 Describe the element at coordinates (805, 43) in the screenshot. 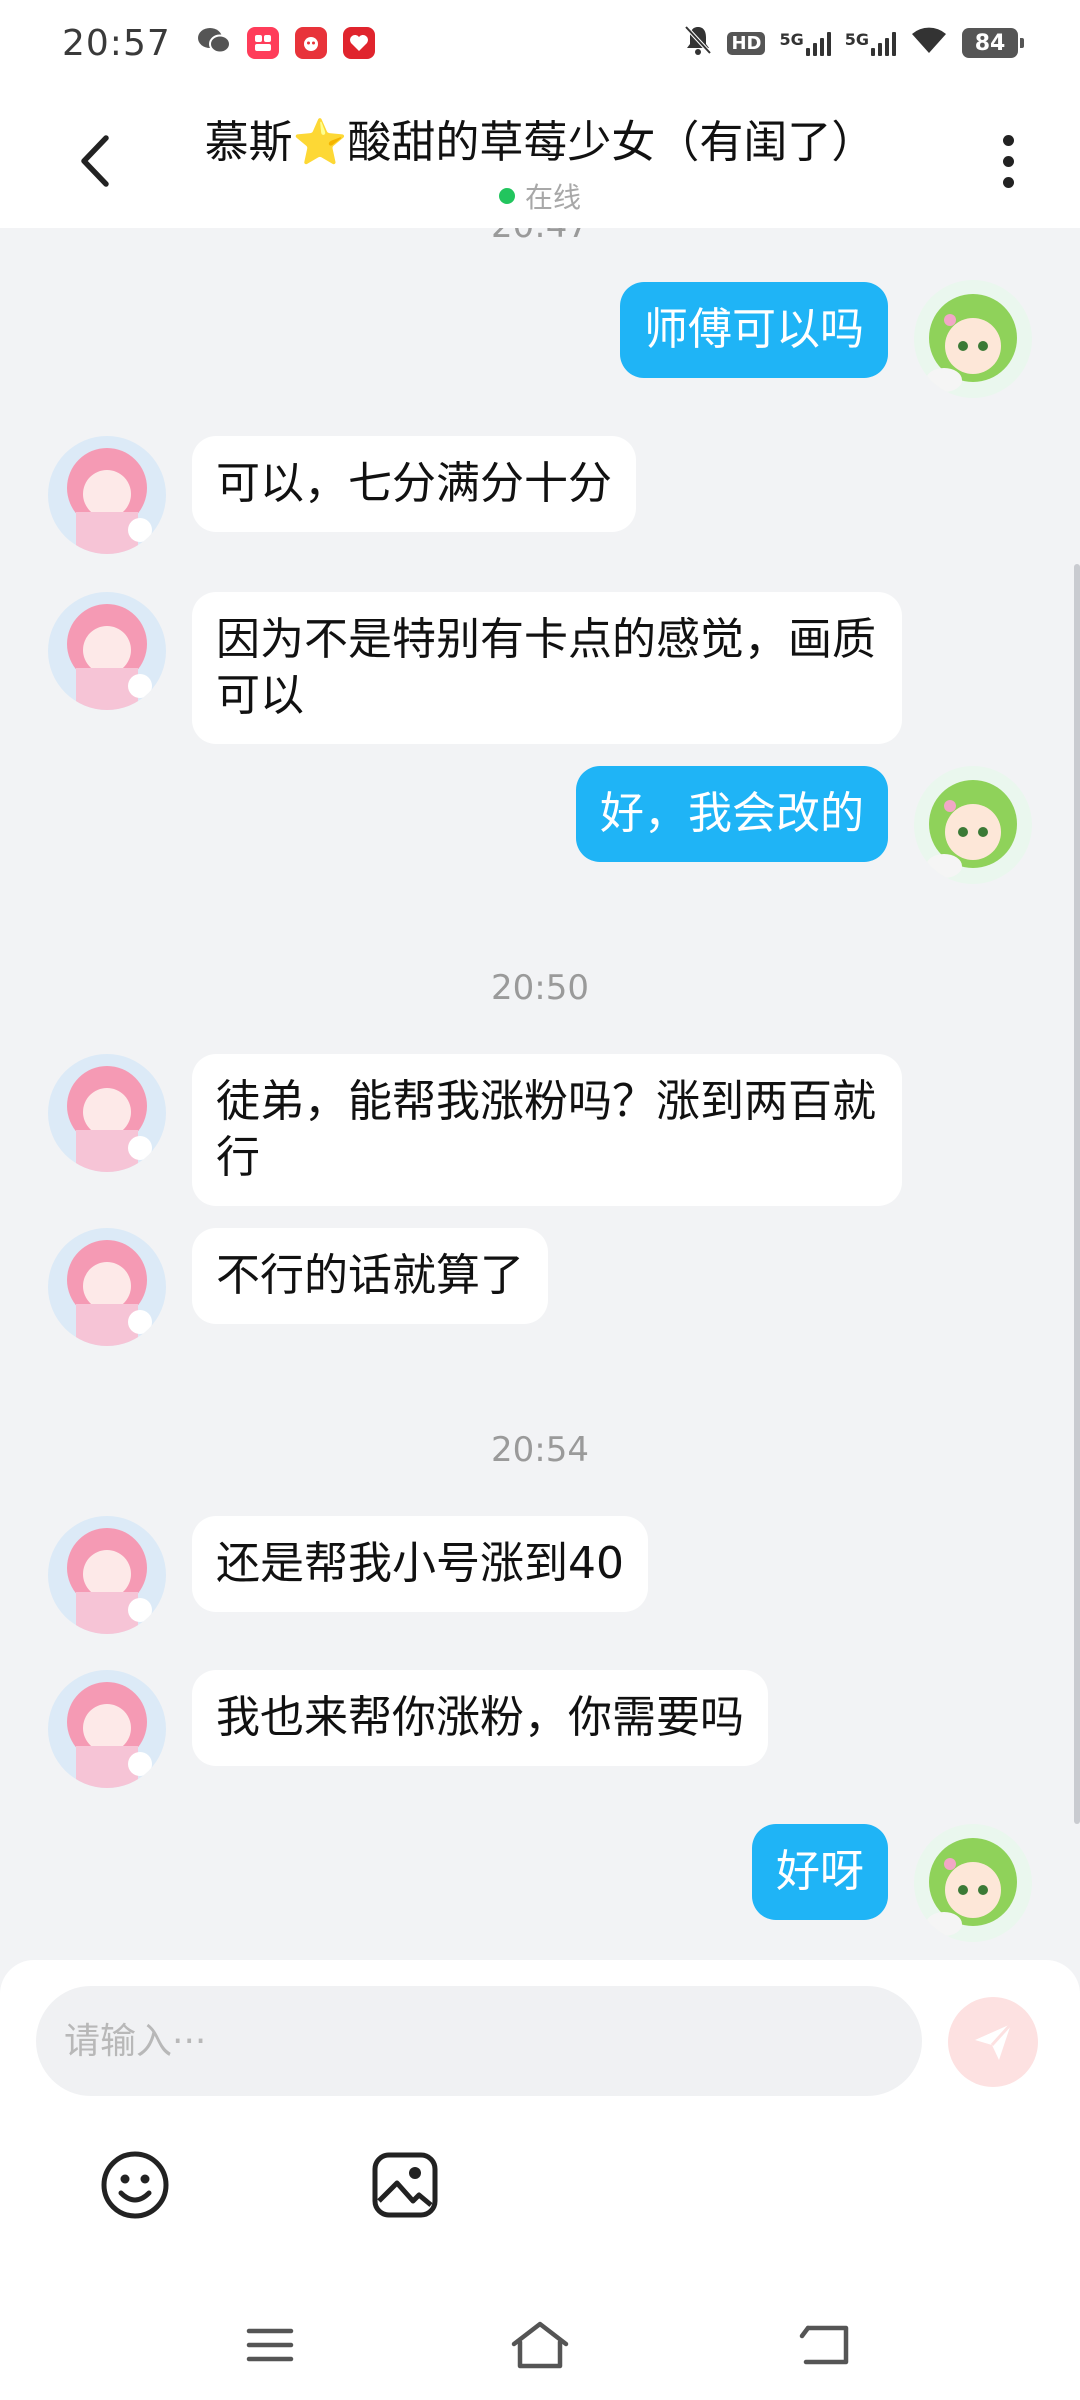

I see `signal-1: 5G` at that location.